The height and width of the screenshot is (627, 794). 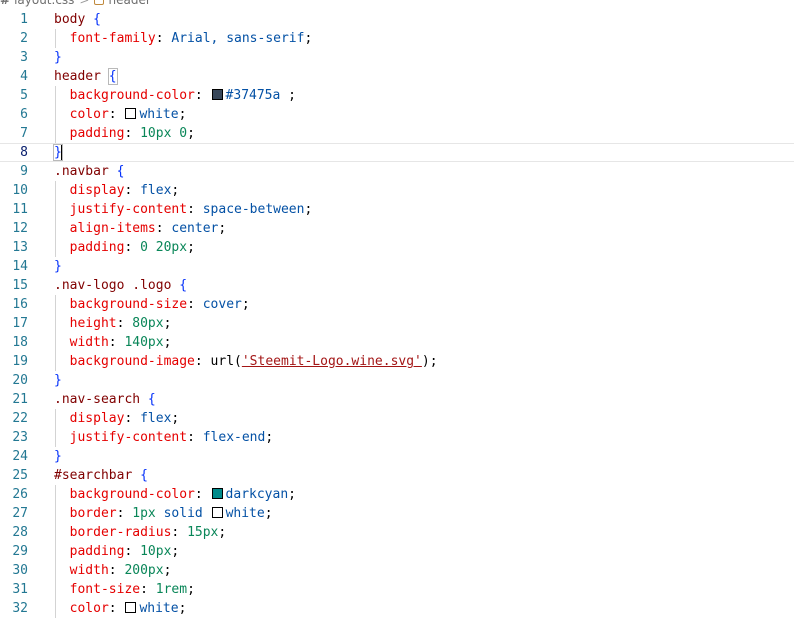 I want to click on code-line: 13 padding: 0 20px;, so click(x=397, y=247).